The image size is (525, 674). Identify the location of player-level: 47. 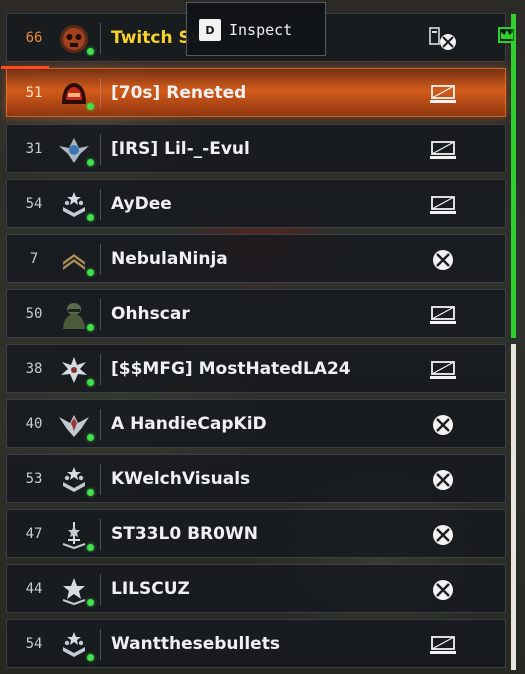
(34, 533).